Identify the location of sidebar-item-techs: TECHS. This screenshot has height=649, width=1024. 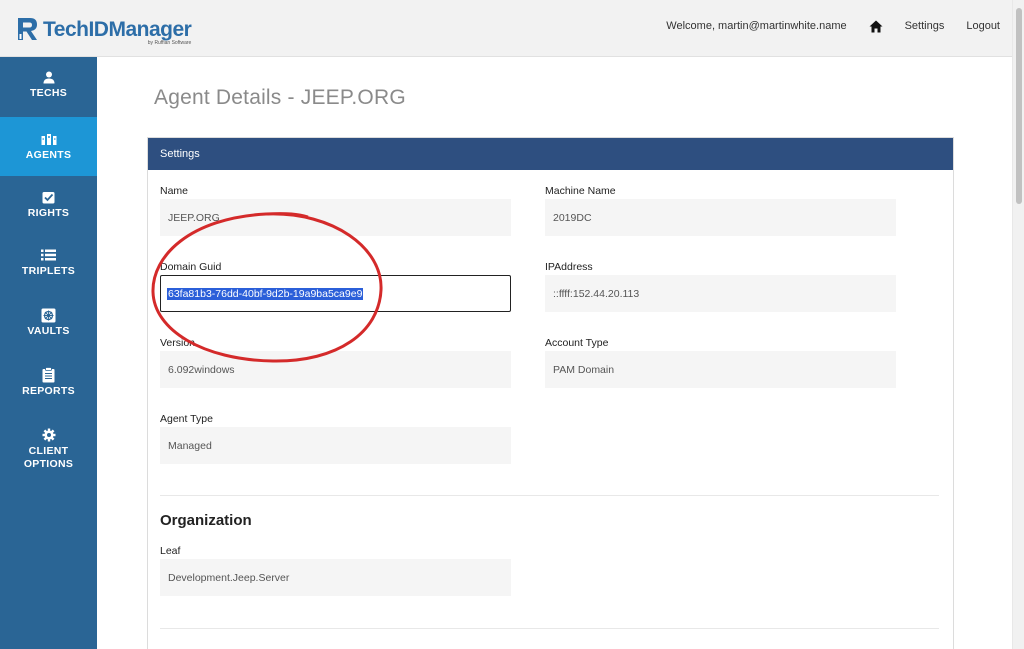
(48, 84).